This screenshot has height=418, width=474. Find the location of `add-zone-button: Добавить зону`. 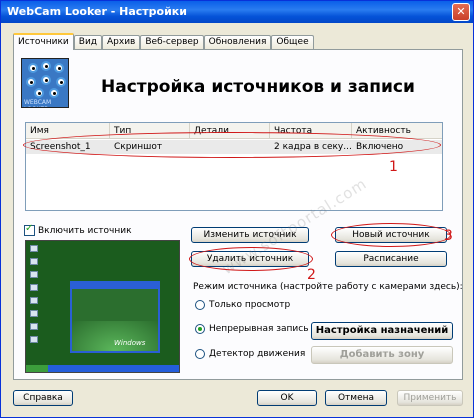

add-zone-button: Добавить зону is located at coordinates (382, 355).